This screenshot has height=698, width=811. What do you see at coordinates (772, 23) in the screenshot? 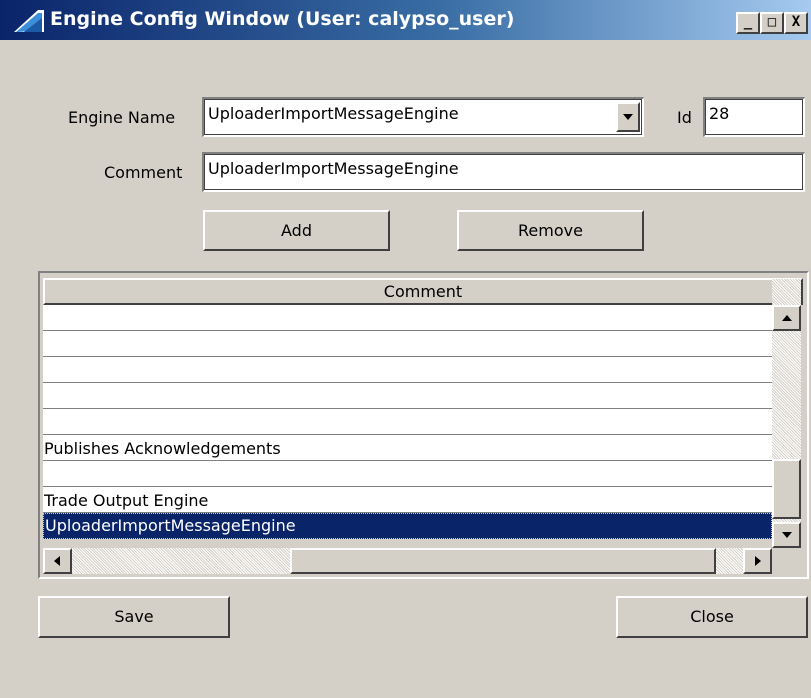
I see `maximize-button: □` at bounding box center [772, 23].